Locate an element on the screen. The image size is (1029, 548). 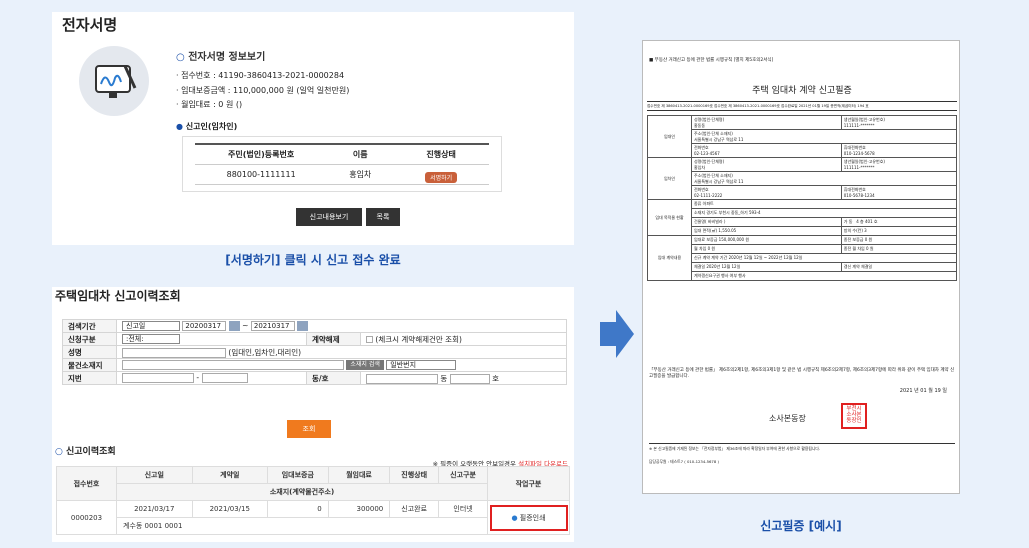
doc-ll-tel-lbl: 전화번호 is located at coordinates (701, 147).